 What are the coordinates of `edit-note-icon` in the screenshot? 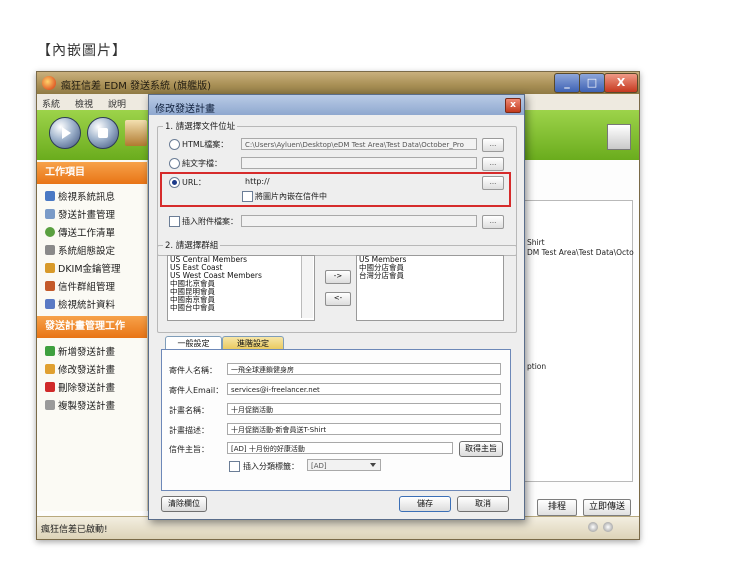 It's located at (619, 137).